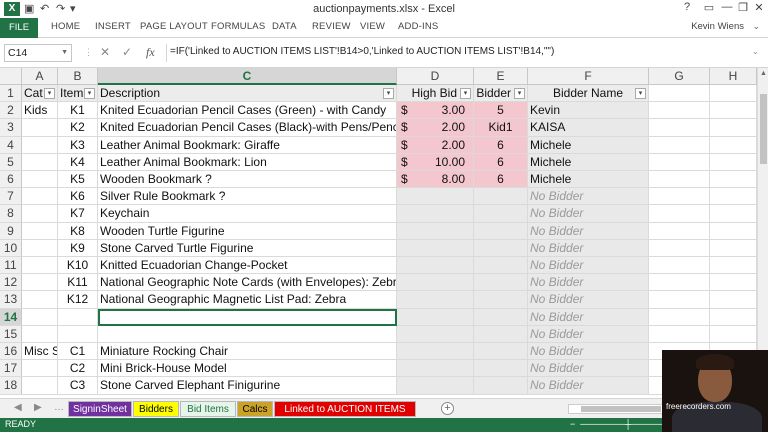  Describe the element at coordinates (435, 352) in the screenshot. I see `cell-d16` at that location.